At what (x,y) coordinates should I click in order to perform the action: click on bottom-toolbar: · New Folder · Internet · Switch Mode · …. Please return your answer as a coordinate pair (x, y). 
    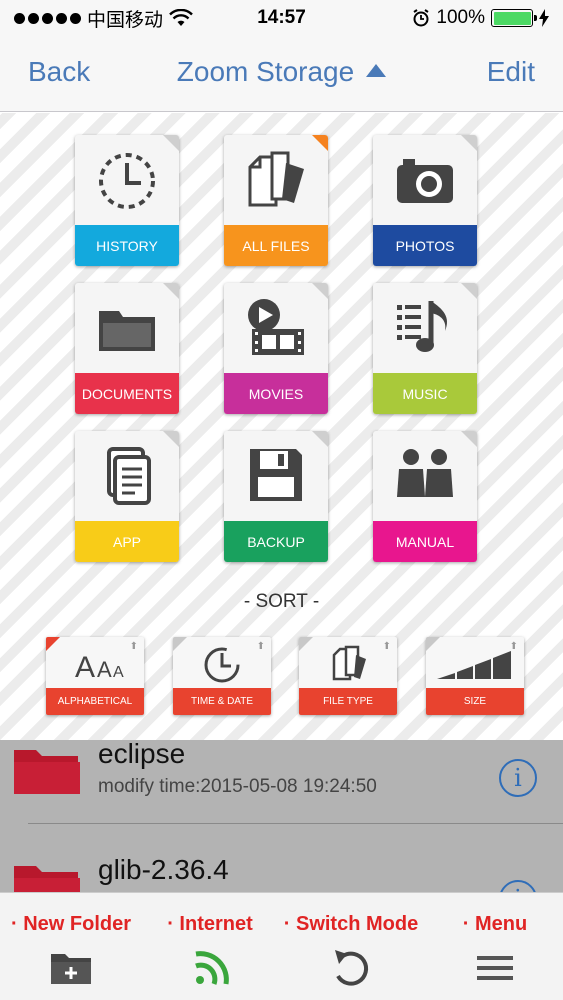
    Looking at the image, I should click on (281, 946).